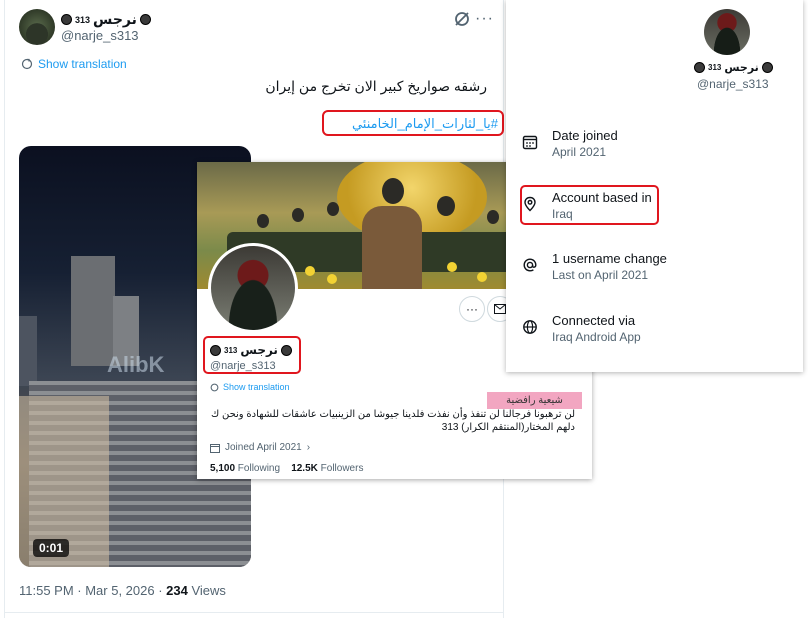 This screenshot has height=618, width=808. What do you see at coordinates (308, 447) in the screenshot?
I see `chevron-right-icon: ›` at bounding box center [308, 447].